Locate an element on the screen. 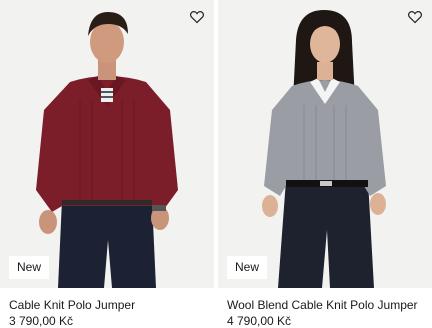 This screenshot has height=328, width=432. product-price: 3 790,00 Kč is located at coordinates (41, 321).